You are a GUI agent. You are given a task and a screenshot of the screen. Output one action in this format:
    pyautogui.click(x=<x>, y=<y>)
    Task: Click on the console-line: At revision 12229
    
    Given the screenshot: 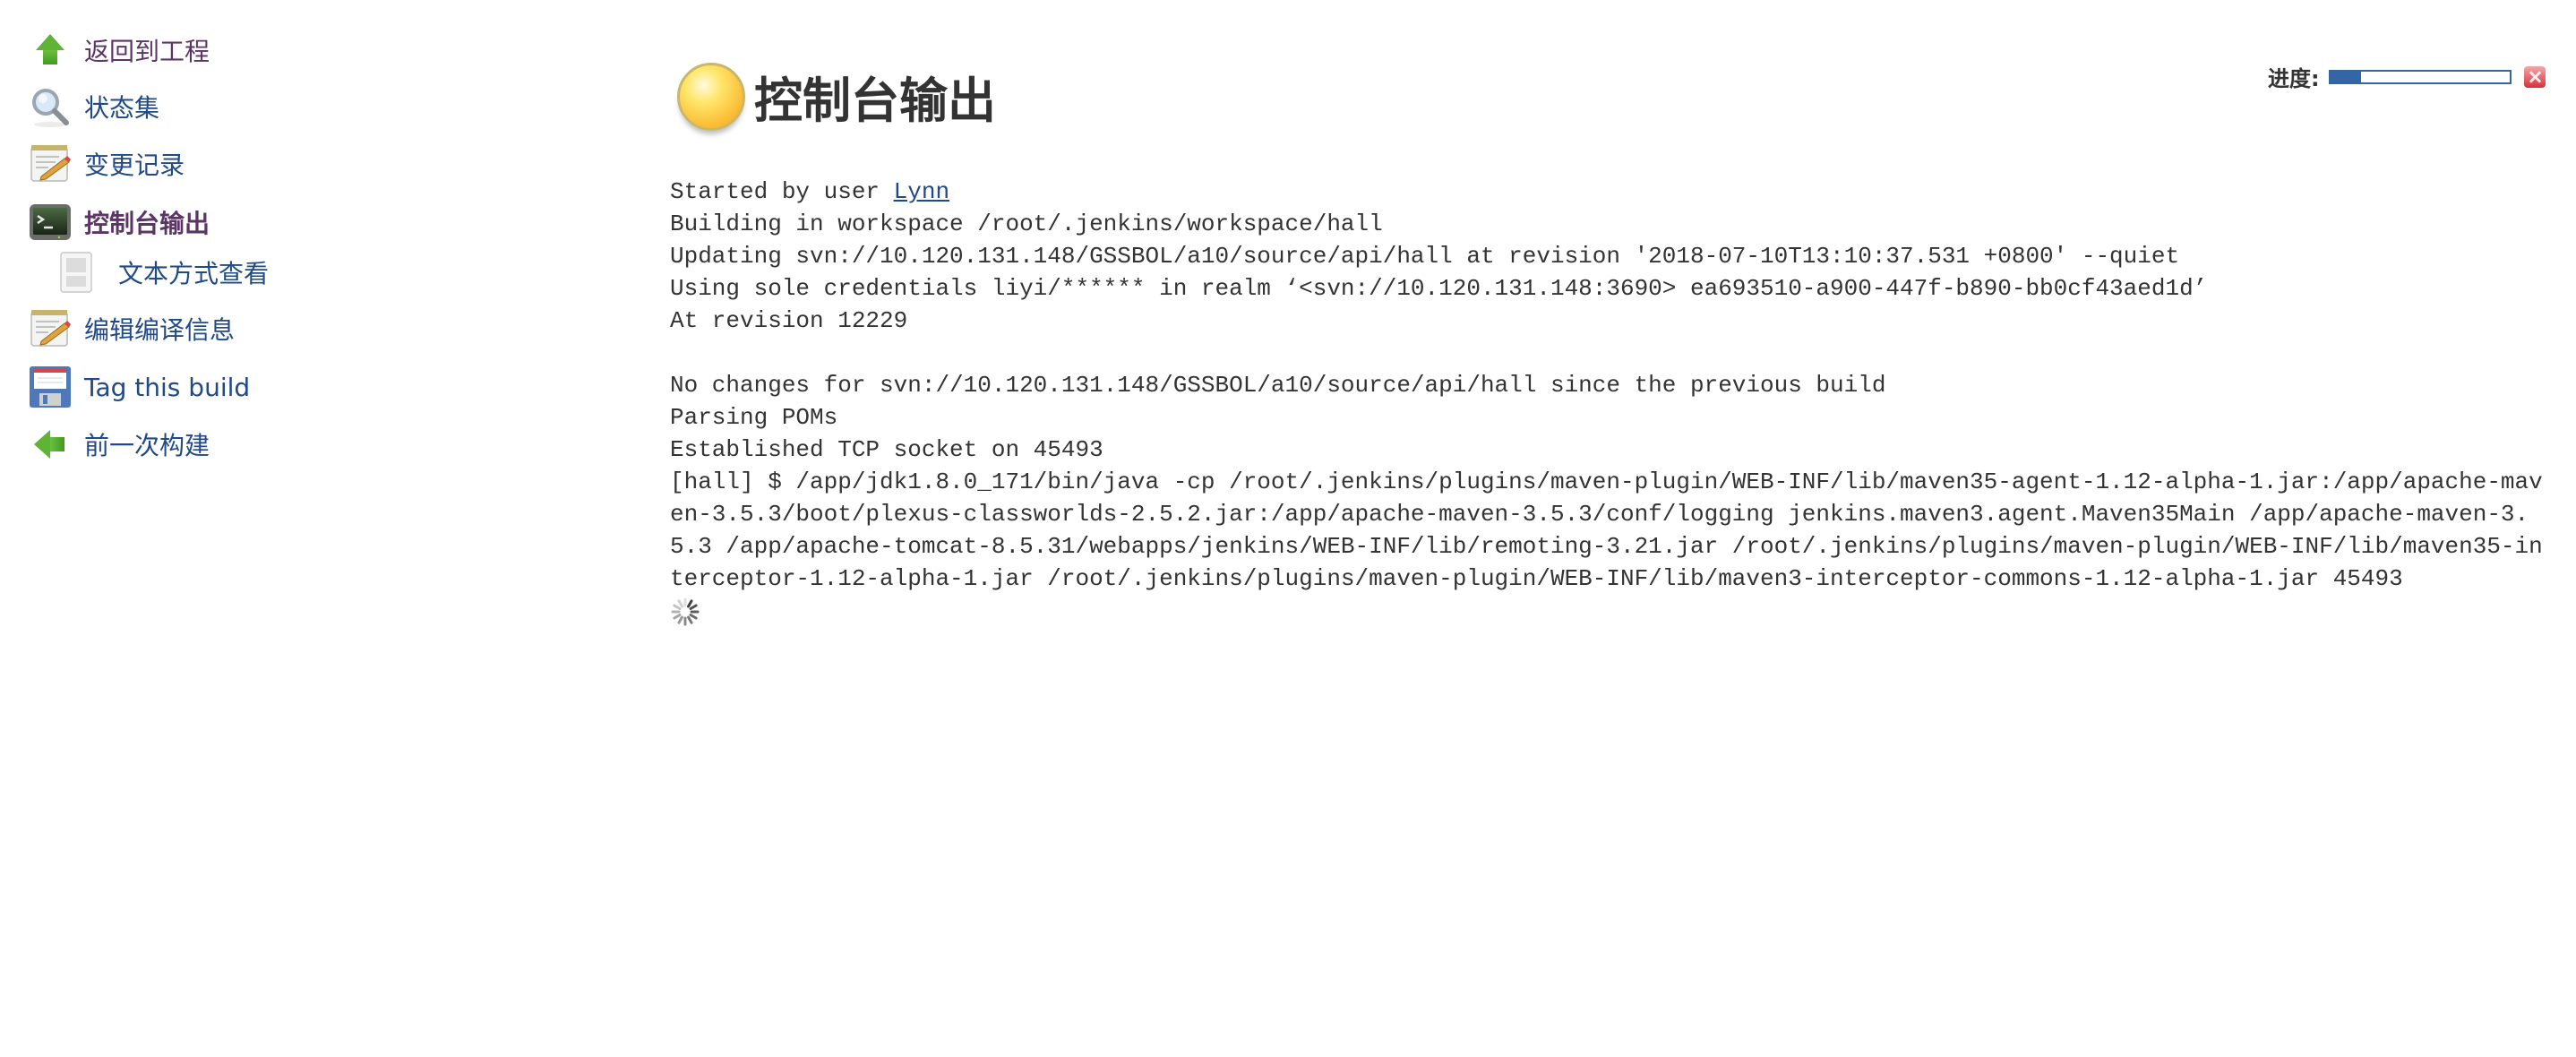 What is the action you would take?
    pyautogui.click(x=789, y=320)
    